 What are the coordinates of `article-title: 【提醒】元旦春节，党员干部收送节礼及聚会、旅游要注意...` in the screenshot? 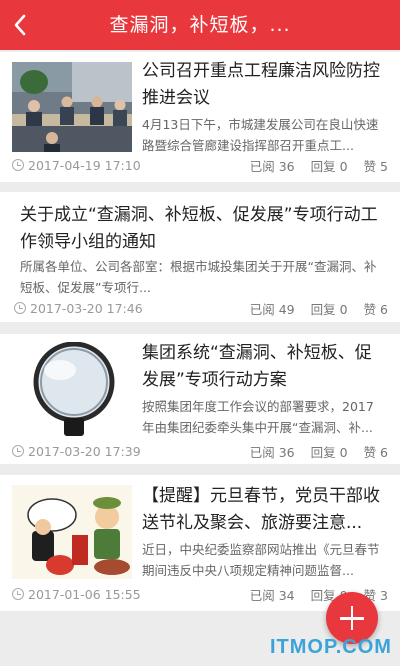 It's located at (263, 510).